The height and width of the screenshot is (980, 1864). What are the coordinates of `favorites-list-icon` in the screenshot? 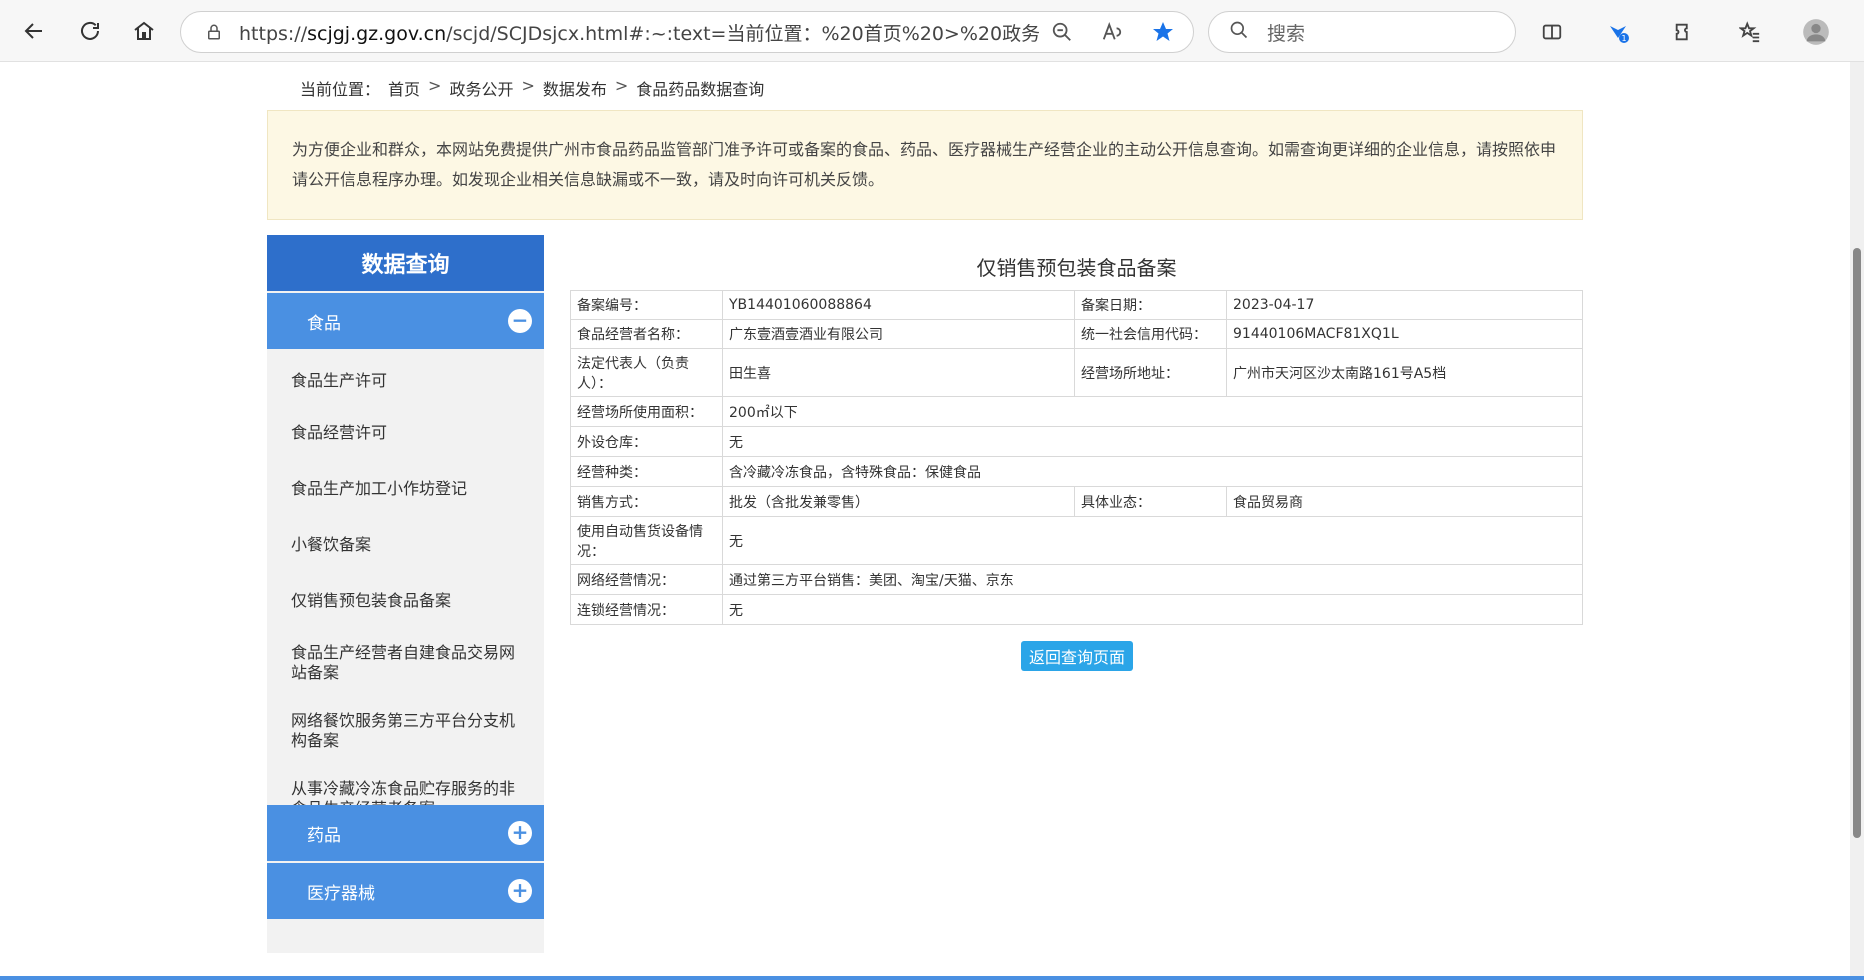 It's located at (1750, 32).